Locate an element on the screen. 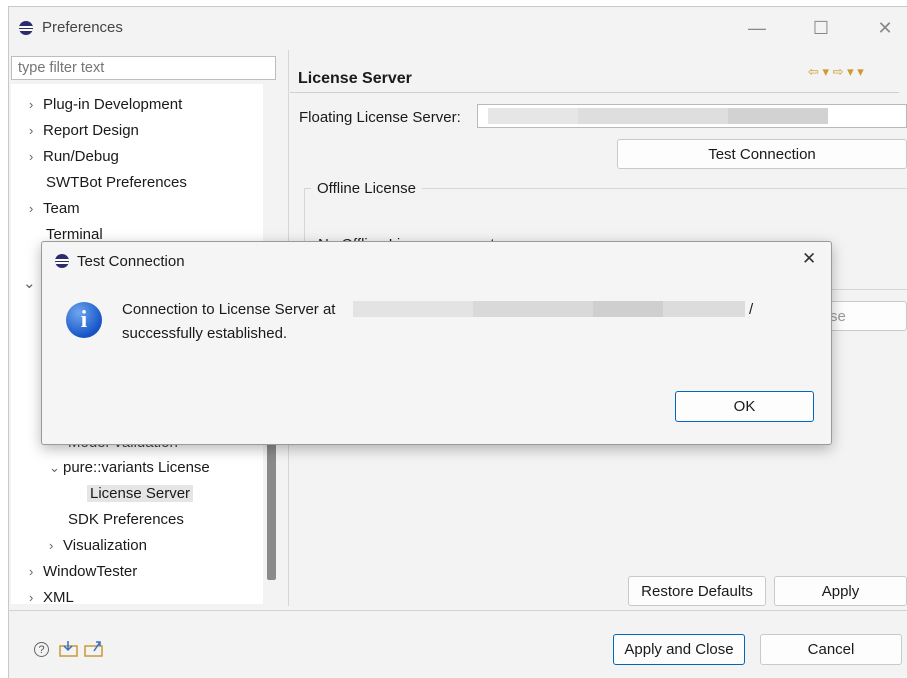  window-title: Preferences is located at coordinates (82, 27).